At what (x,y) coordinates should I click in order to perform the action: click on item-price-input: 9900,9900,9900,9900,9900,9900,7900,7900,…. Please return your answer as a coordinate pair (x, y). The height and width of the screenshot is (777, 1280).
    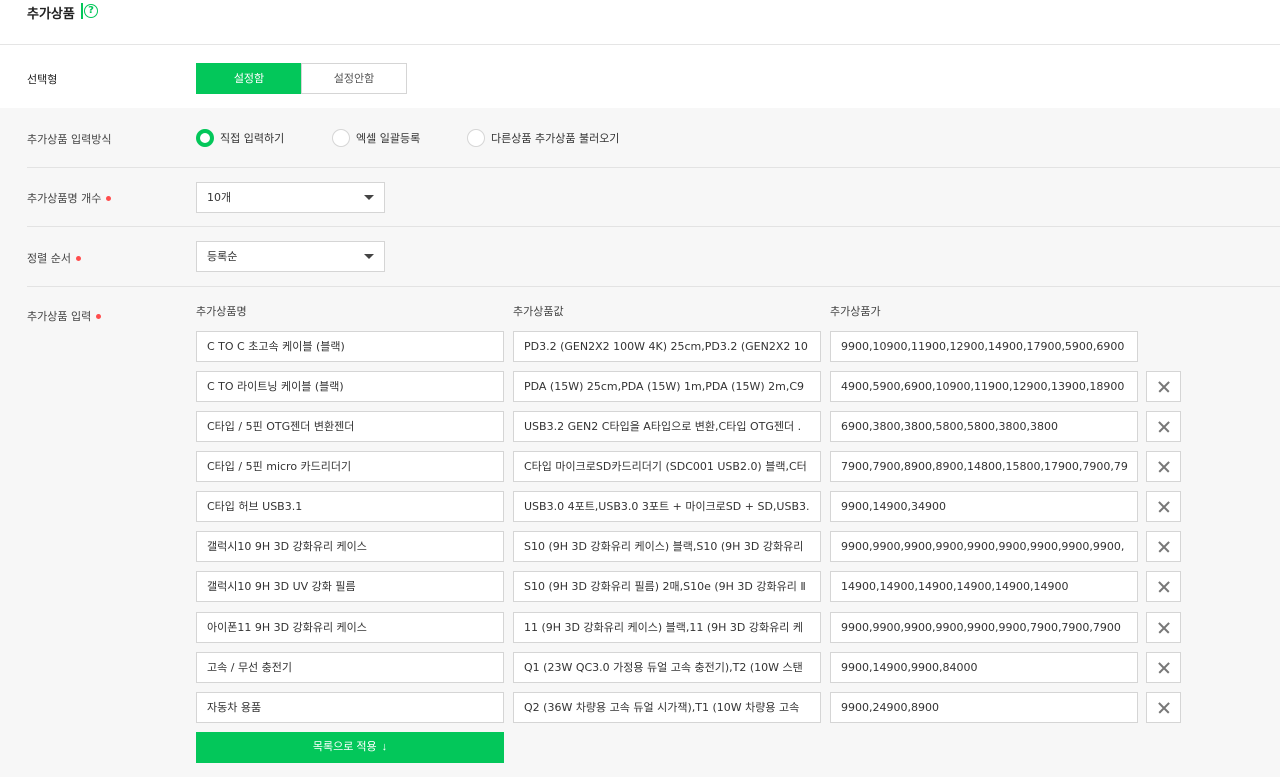
    Looking at the image, I should click on (984, 627).